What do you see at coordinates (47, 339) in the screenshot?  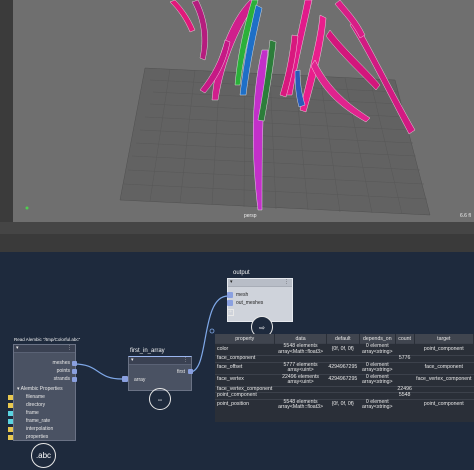 I see `read-alembic-caption: Read Alembic "/tmp/Colorful.abc"` at bounding box center [47, 339].